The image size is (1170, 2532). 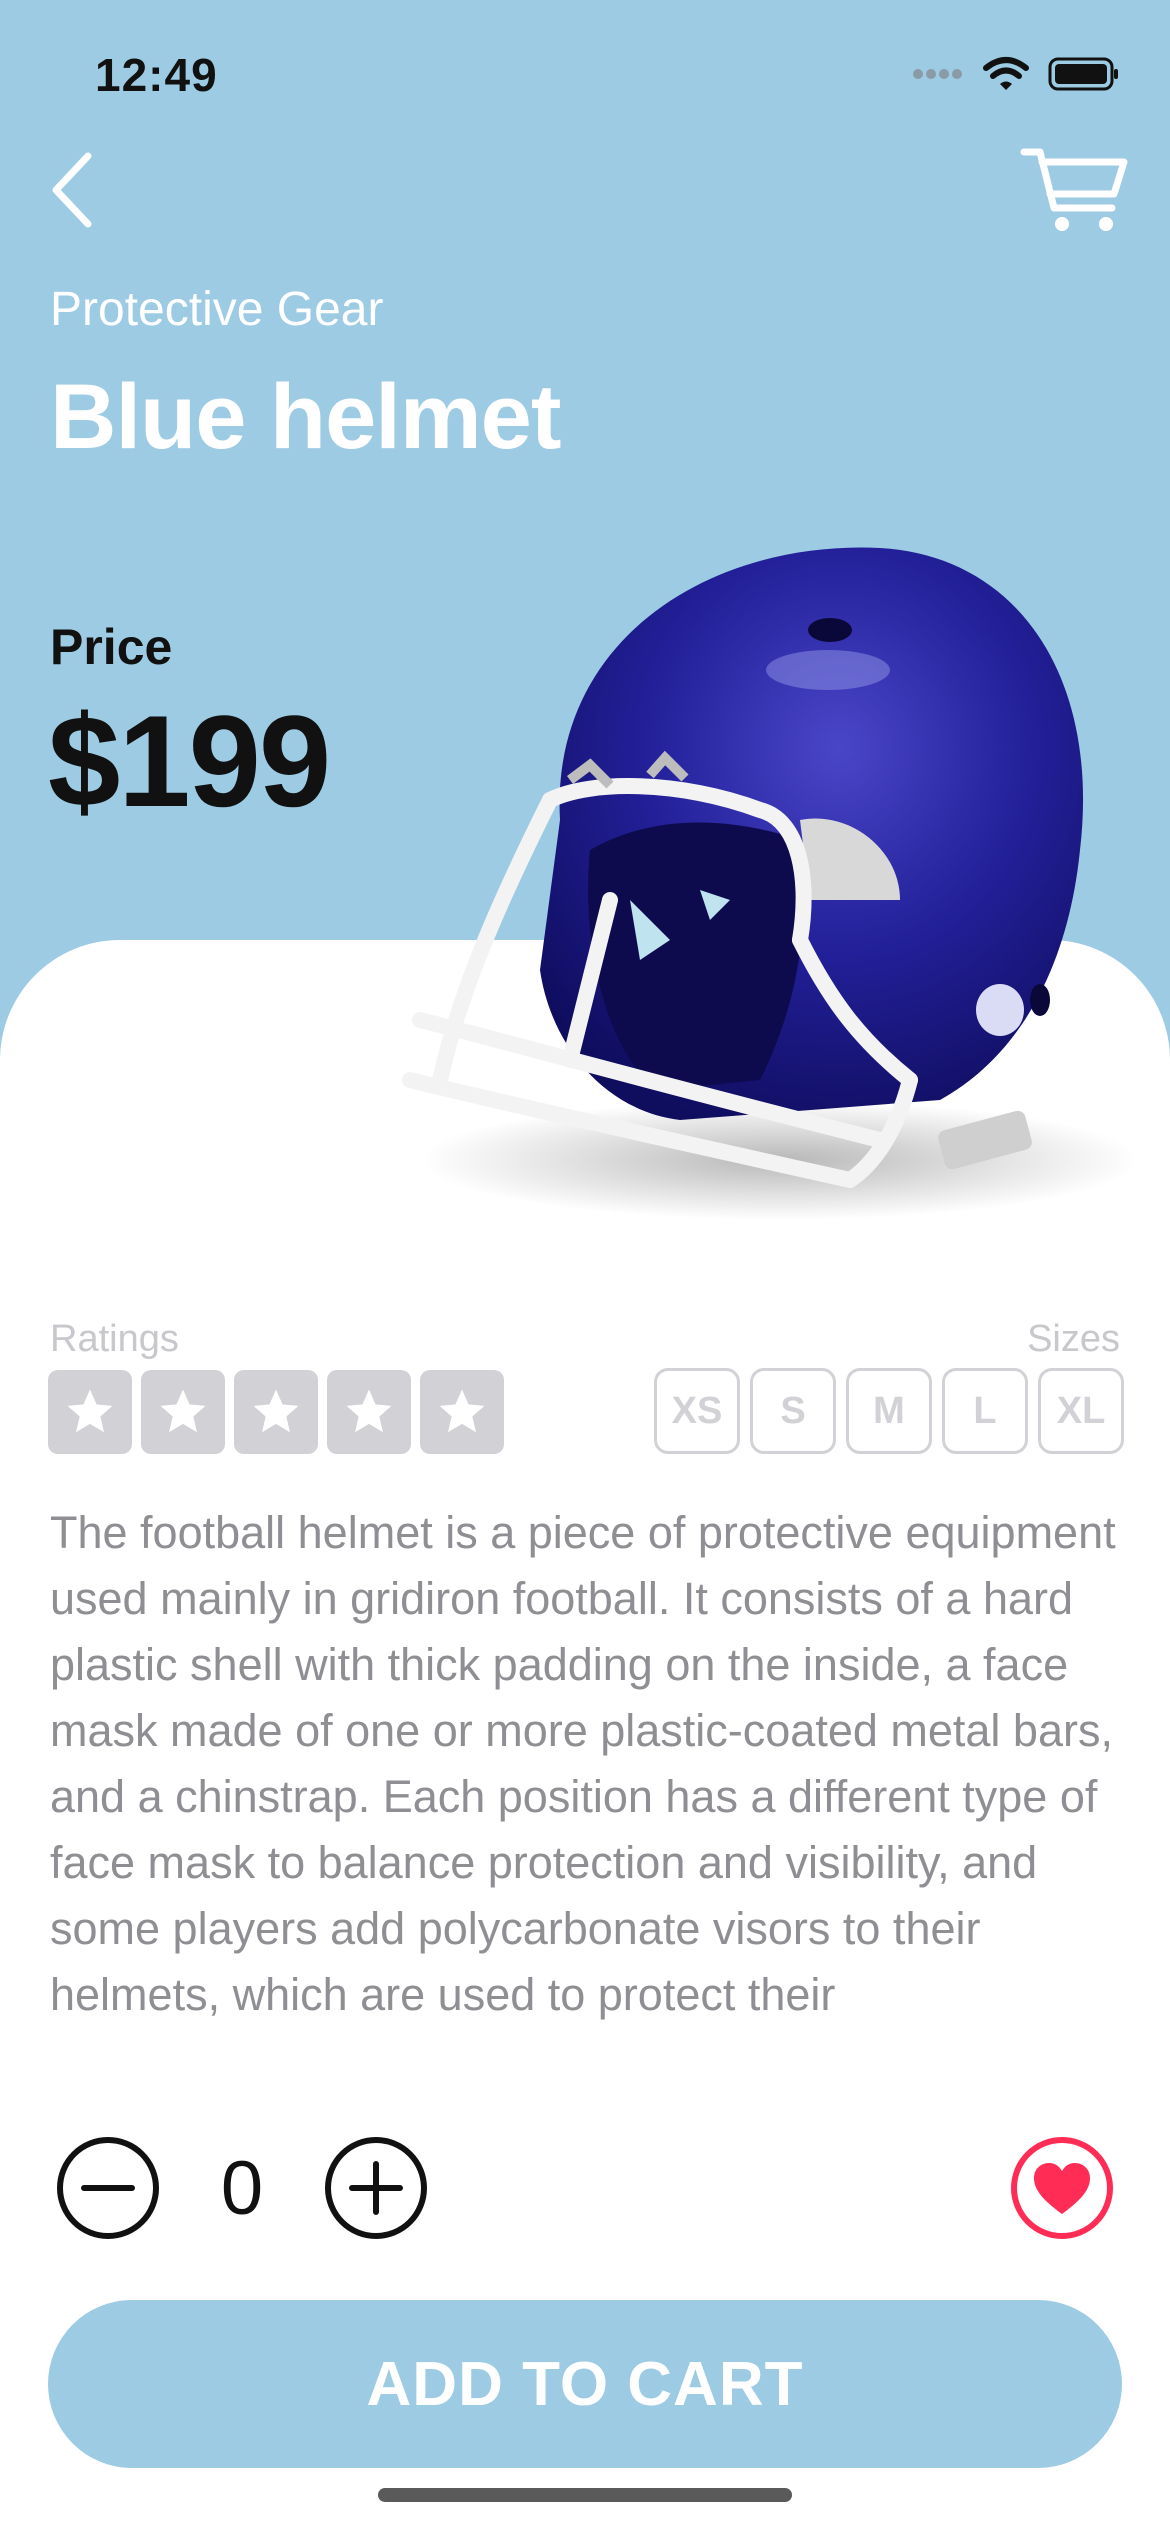 I want to click on back-chevron-icon, so click(x=72, y=190).